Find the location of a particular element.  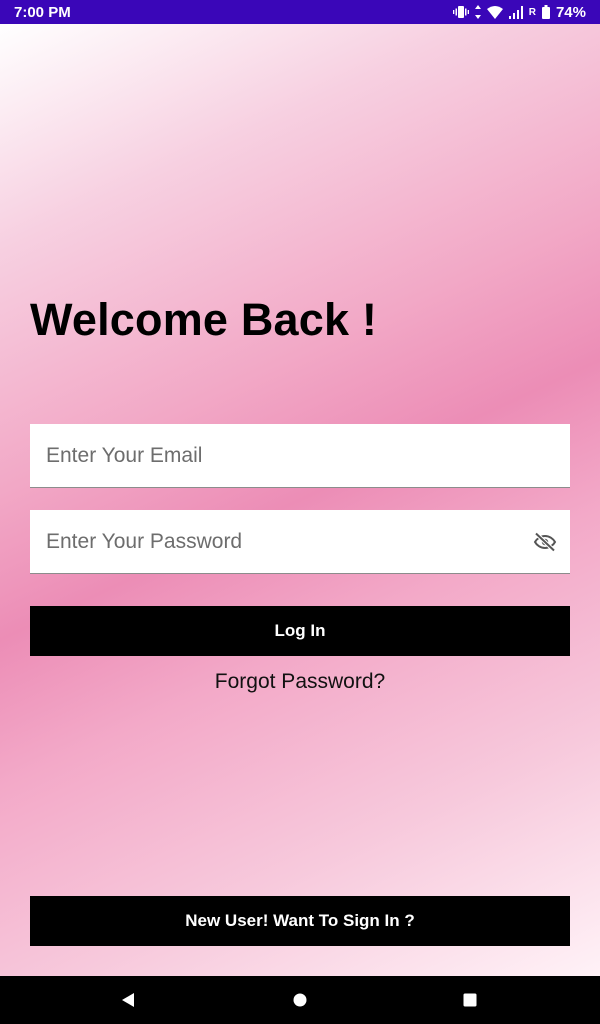

battery-icon is located at coordinates (545, 12).